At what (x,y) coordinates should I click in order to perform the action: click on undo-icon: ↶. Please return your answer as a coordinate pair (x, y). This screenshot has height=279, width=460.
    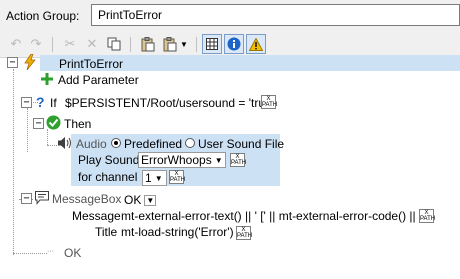
    Looking at the image, I should click on (16, 44).